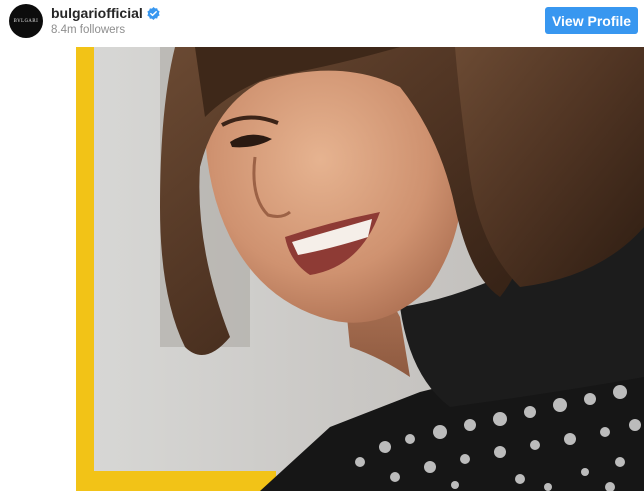  Describe the element at coordinates (153, 13) in the screenshot. I see `verified-badge-icon` at that location.